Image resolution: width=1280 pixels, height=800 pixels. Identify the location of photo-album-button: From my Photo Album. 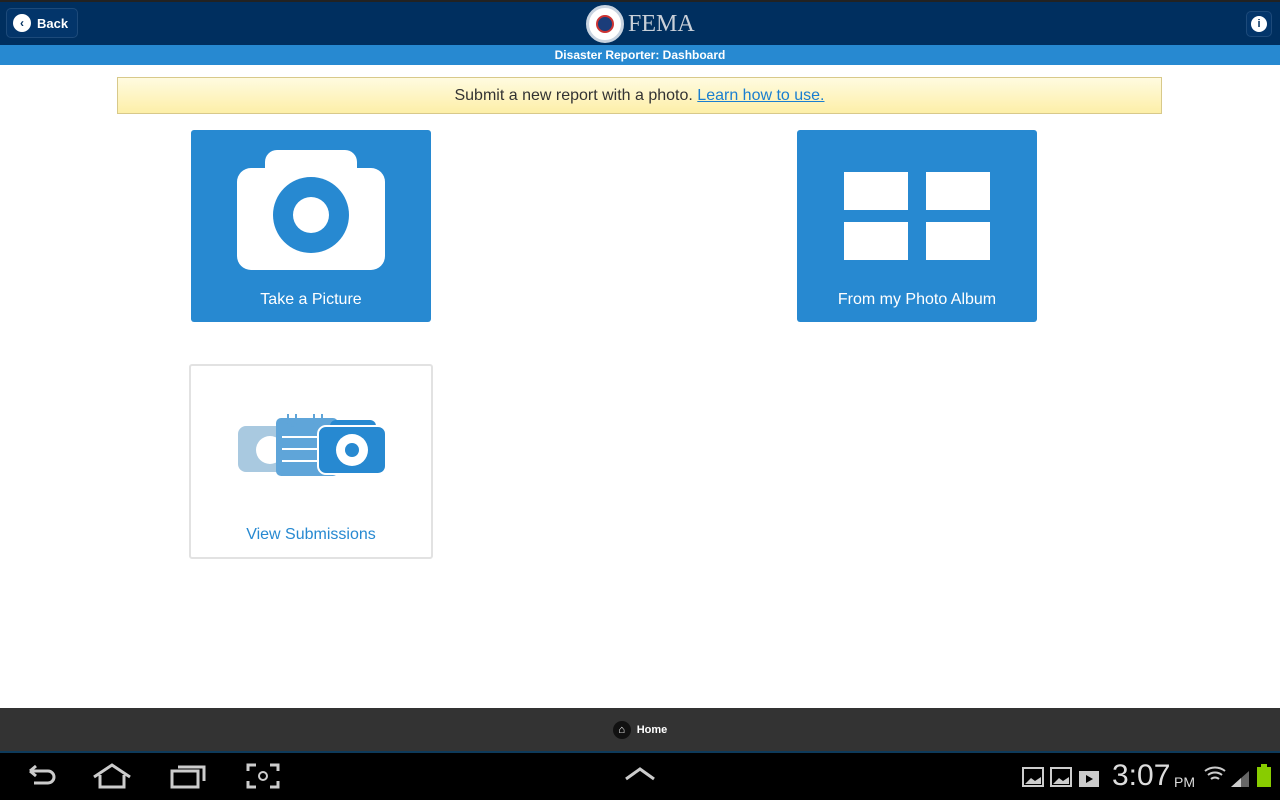
(917, 226).